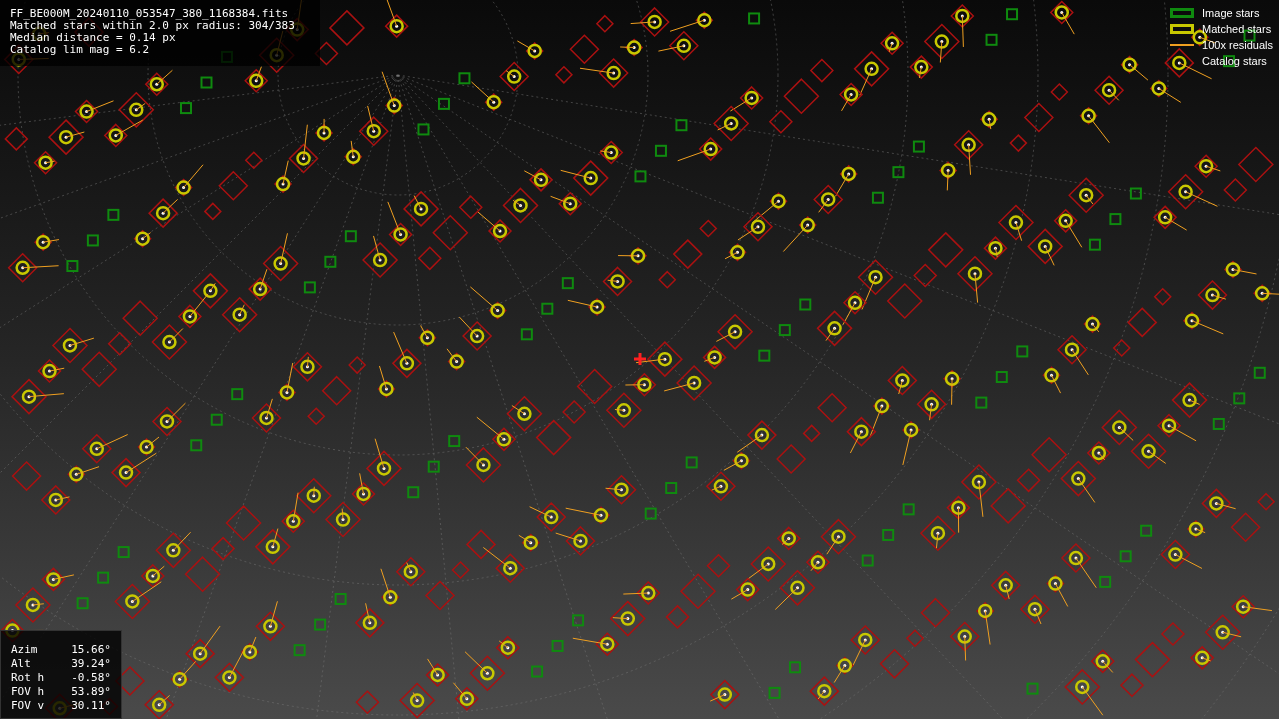 This screenshot has width=1279, height=719. Describe the element at coordinates (93, 38) in the screenshot. I see `info-text: Median distance = 0.14 px` at that location.